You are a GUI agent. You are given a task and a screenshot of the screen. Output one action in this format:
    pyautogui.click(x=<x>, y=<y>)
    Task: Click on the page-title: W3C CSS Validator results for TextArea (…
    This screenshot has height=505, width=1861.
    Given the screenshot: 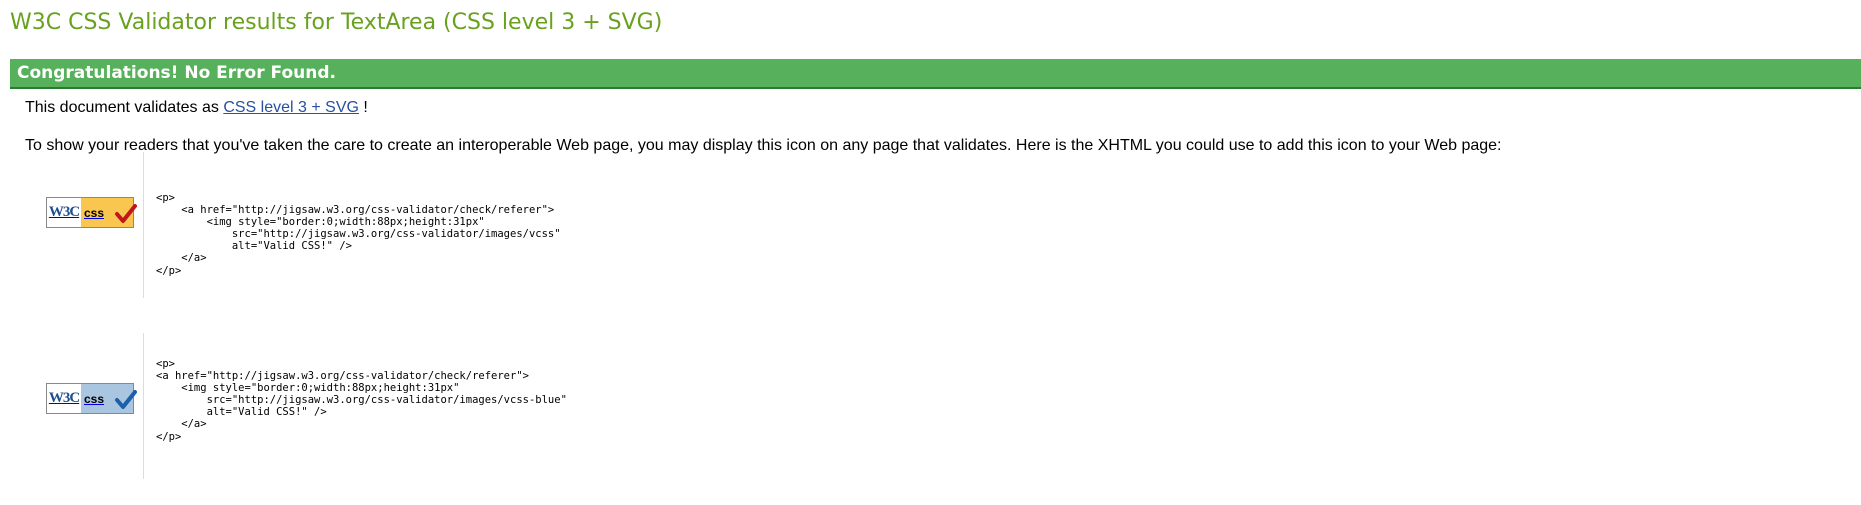 What is the action you would take?
    pyautogui.click(x=336, y=22)
    